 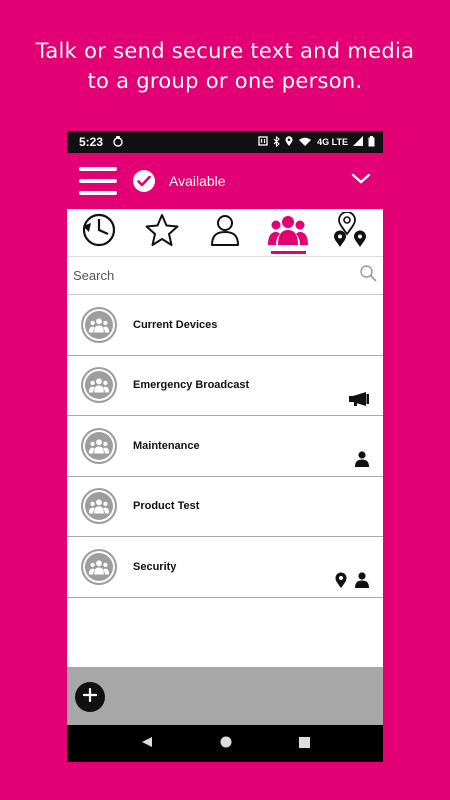 What do you see at coordinates (225, 51) in the screenshot?
I see `headline-line-1: Talk or send secure text and media` at bounding box center [225, 51].